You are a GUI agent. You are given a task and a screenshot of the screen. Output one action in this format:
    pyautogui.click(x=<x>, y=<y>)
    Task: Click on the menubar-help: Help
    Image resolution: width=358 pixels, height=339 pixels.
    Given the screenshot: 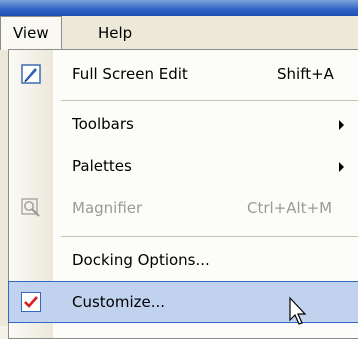 What is the action you would take?
    pyautogui.click(x=115, y=33)
    